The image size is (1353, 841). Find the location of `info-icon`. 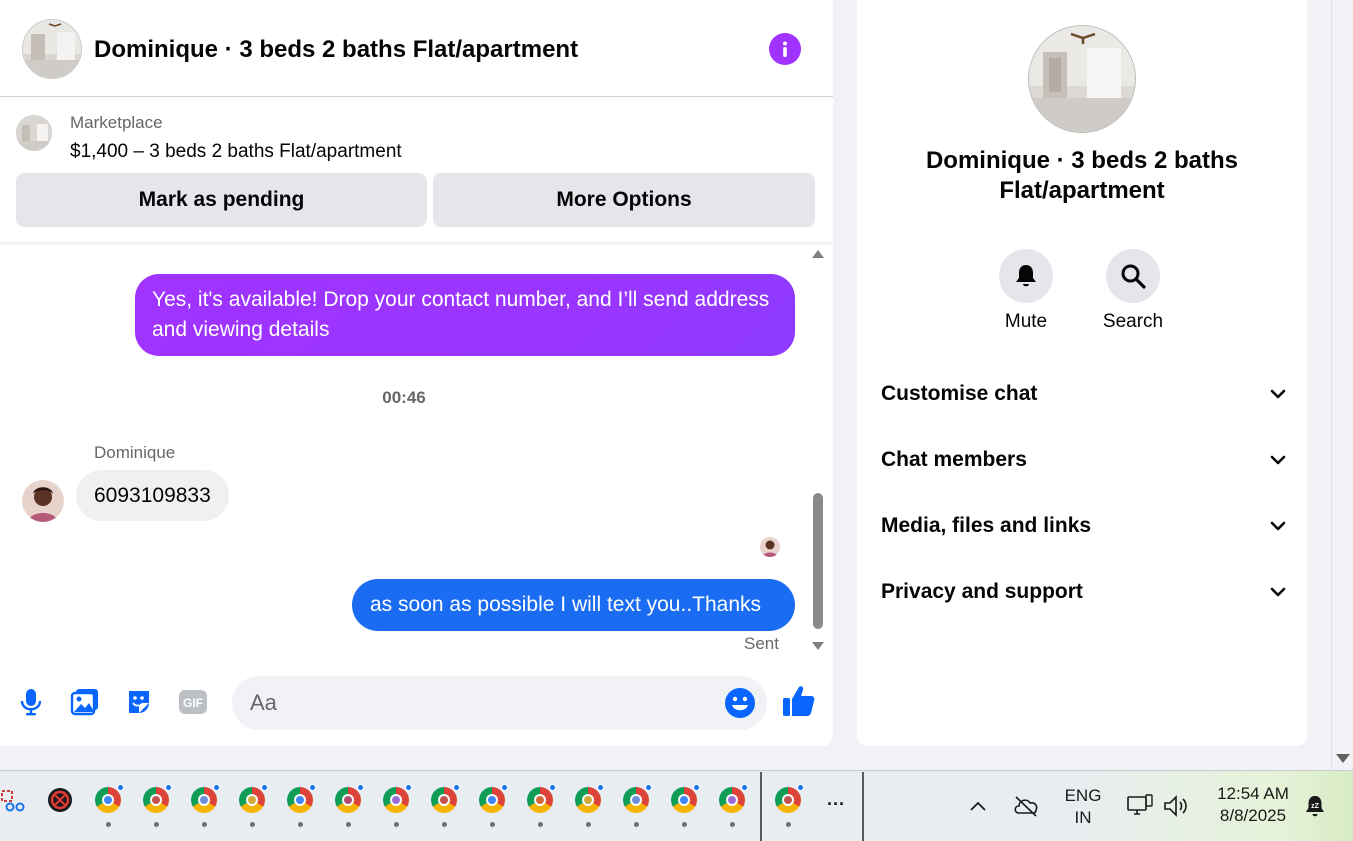

info-icon is located at coordinates (785, 49).